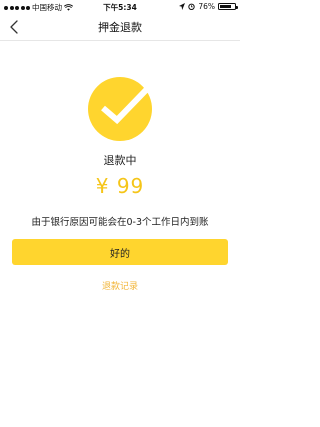 The image size is (320, 427). What do you see at coordinates (120, 186) in the screenshot?
I see `refund-amount: ¥ 99` at bounding box center [120, 186].